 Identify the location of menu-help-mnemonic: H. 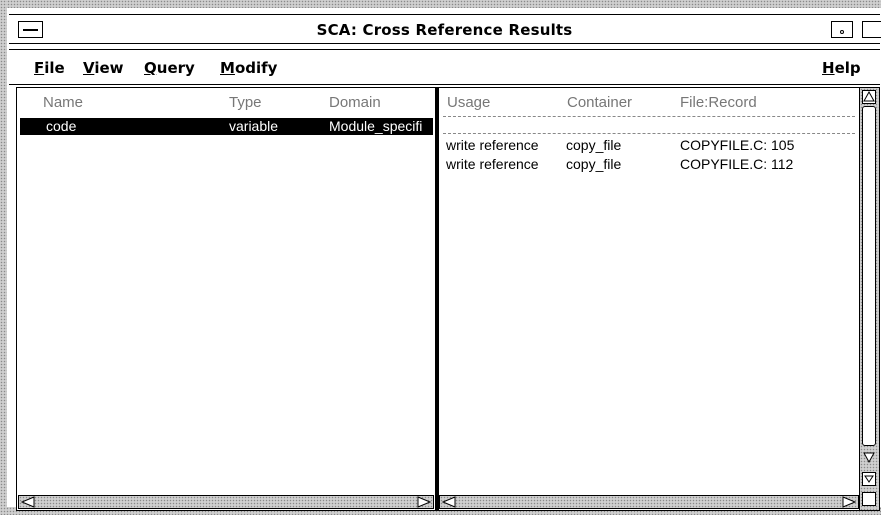
(828, 68).